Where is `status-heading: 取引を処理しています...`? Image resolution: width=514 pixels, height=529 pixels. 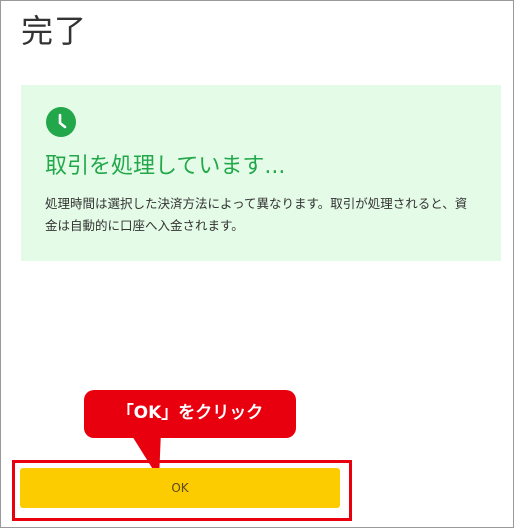 status-heading: 取引を処理しています... is located at coordinates (165, 166).